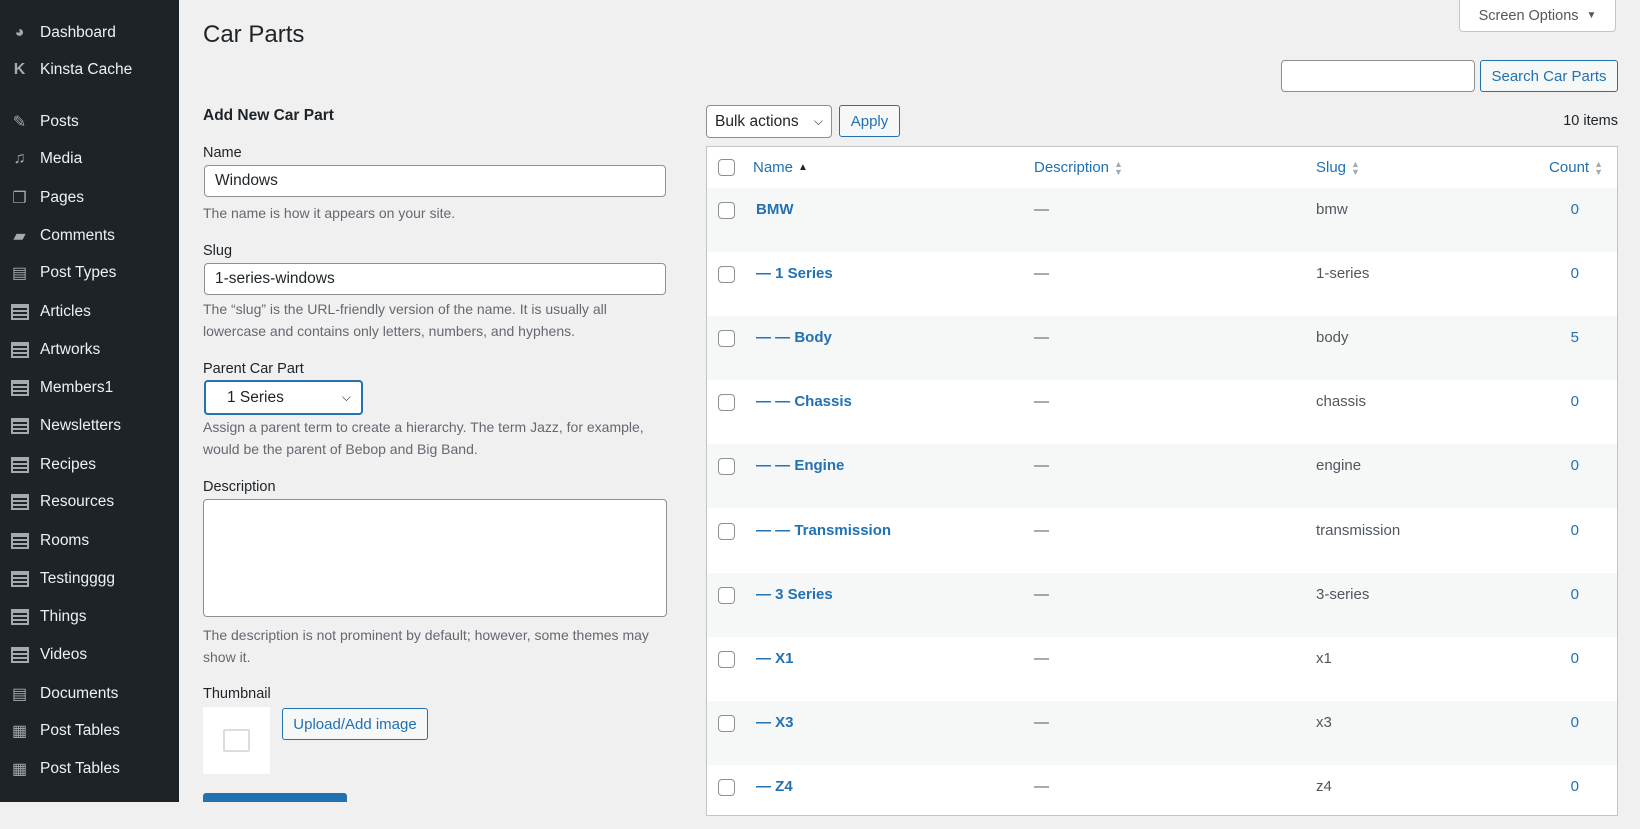  What do you see at coordinates (89, 425) in the screenshot?
I see `sidebar-item-newsletters: Newsletters` at bounding box center [89, 425].